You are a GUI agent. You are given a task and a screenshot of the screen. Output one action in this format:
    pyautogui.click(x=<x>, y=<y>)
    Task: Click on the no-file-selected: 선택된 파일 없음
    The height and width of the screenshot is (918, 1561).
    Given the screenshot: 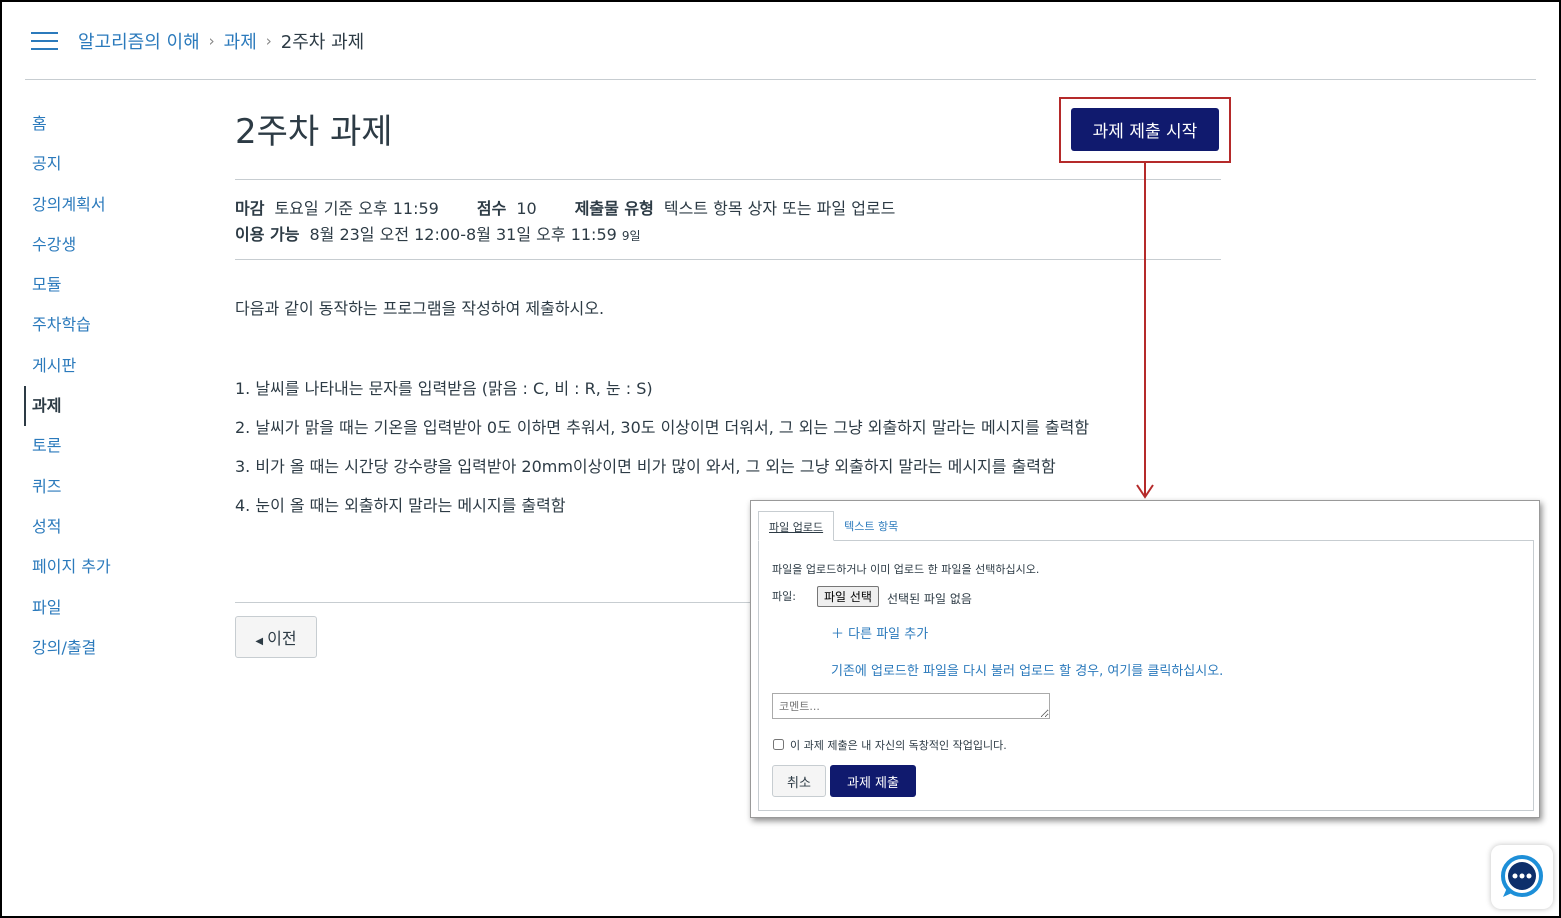 What is the action you would take?
    pyautogui.click(x=929, y=599)
    